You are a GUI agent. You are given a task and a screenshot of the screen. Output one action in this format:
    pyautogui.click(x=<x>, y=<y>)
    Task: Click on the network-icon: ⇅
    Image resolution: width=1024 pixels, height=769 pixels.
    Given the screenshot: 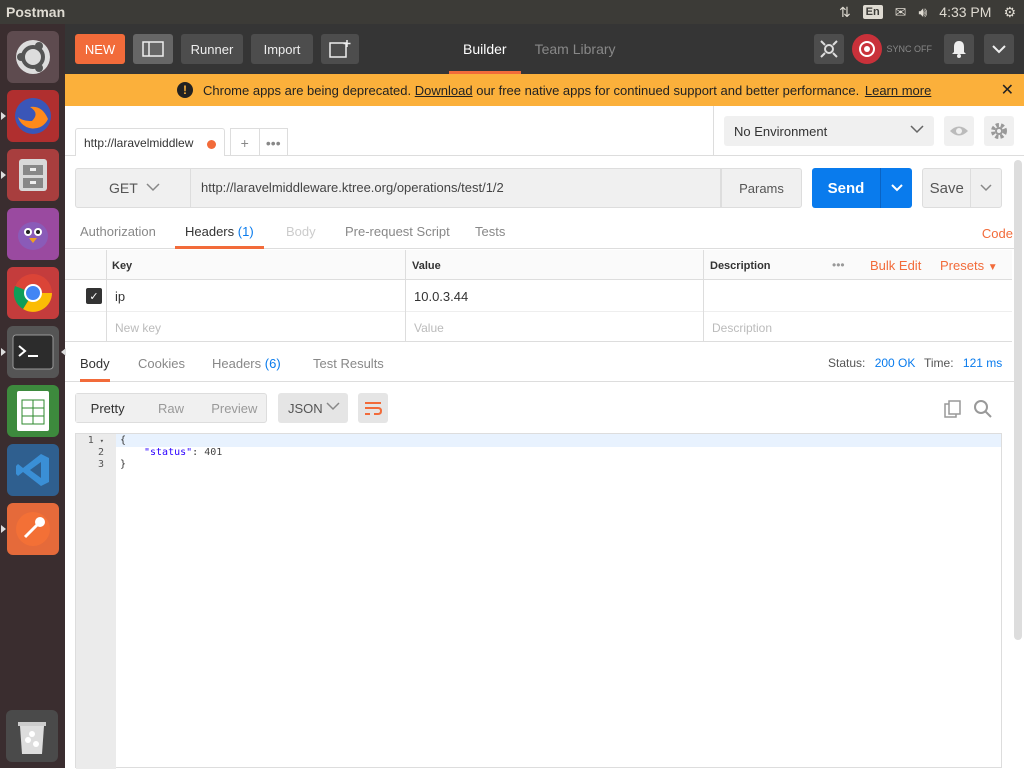 What is the action you would take?
    pyautogui.click(x=845, y=12)
    